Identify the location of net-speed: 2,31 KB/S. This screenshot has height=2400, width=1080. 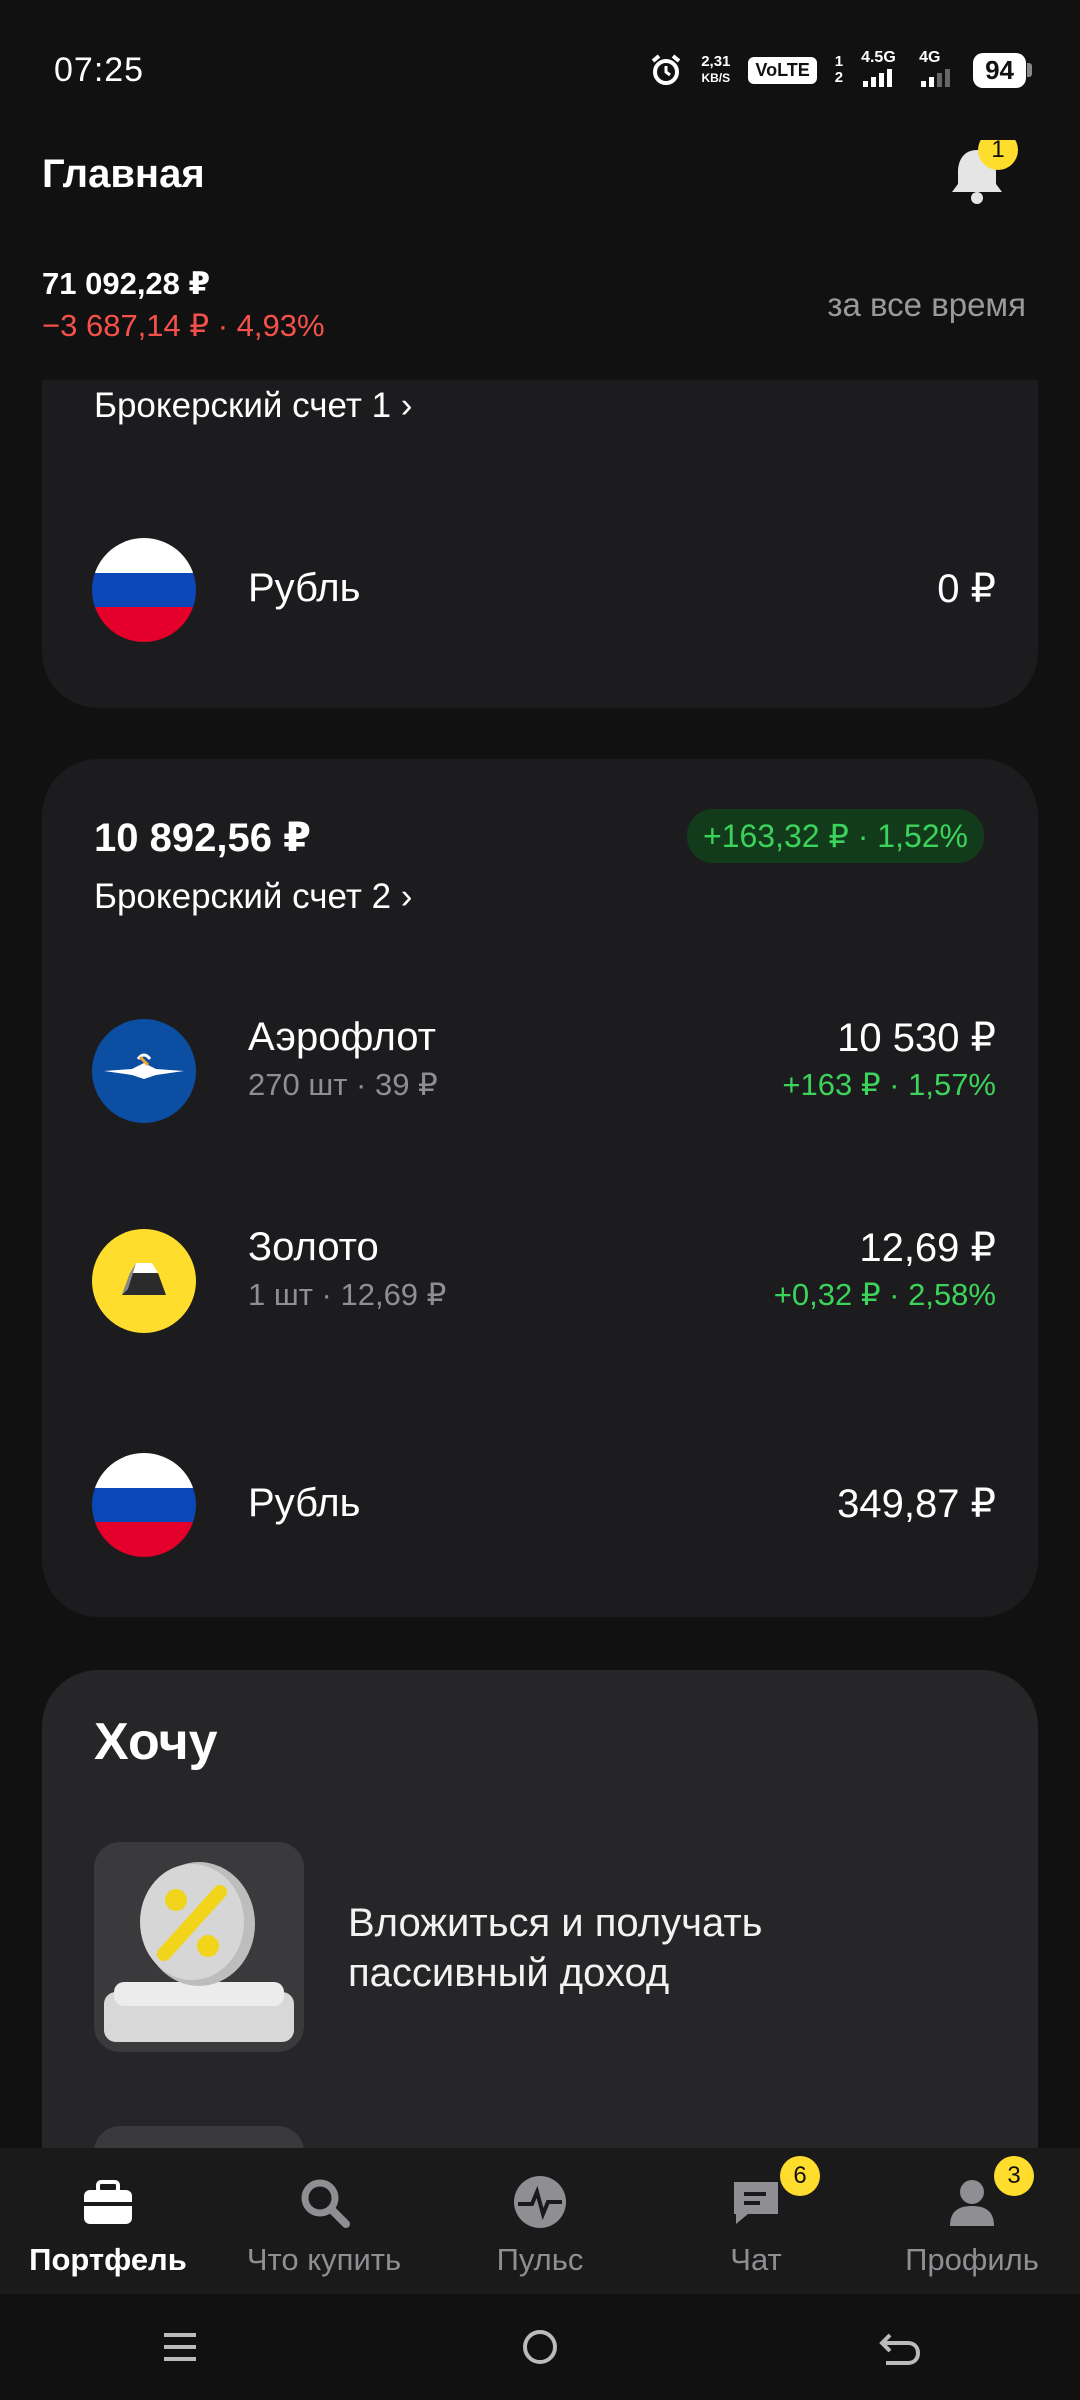
(716, 69).